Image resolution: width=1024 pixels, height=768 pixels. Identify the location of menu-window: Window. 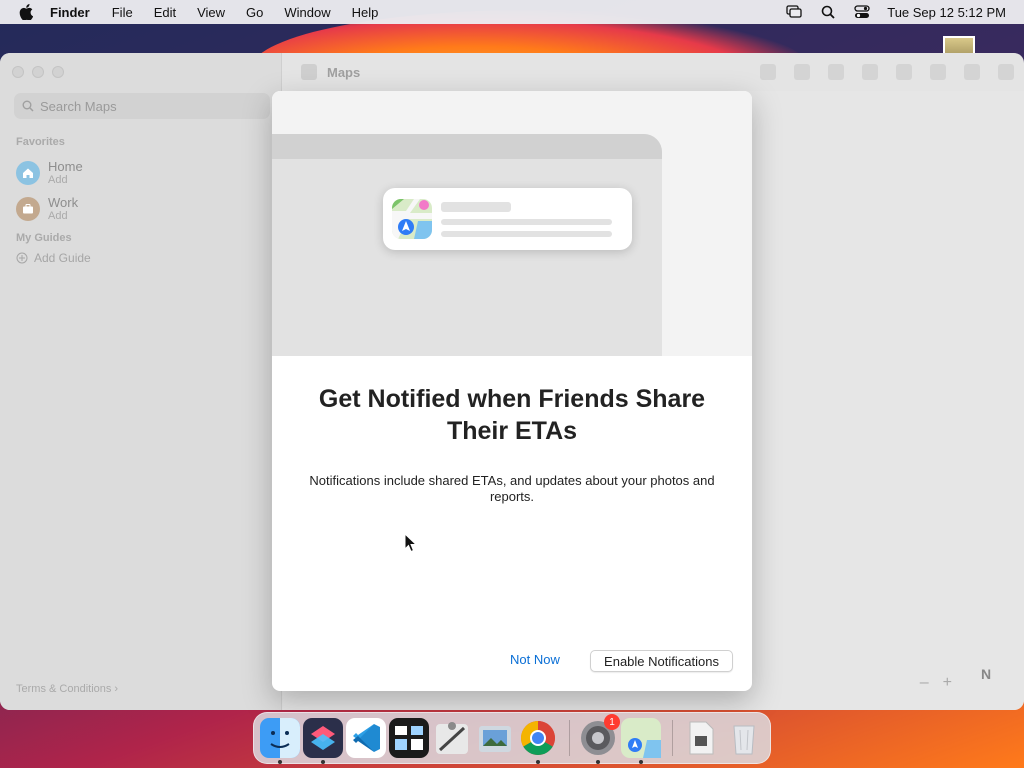
(307, 12).